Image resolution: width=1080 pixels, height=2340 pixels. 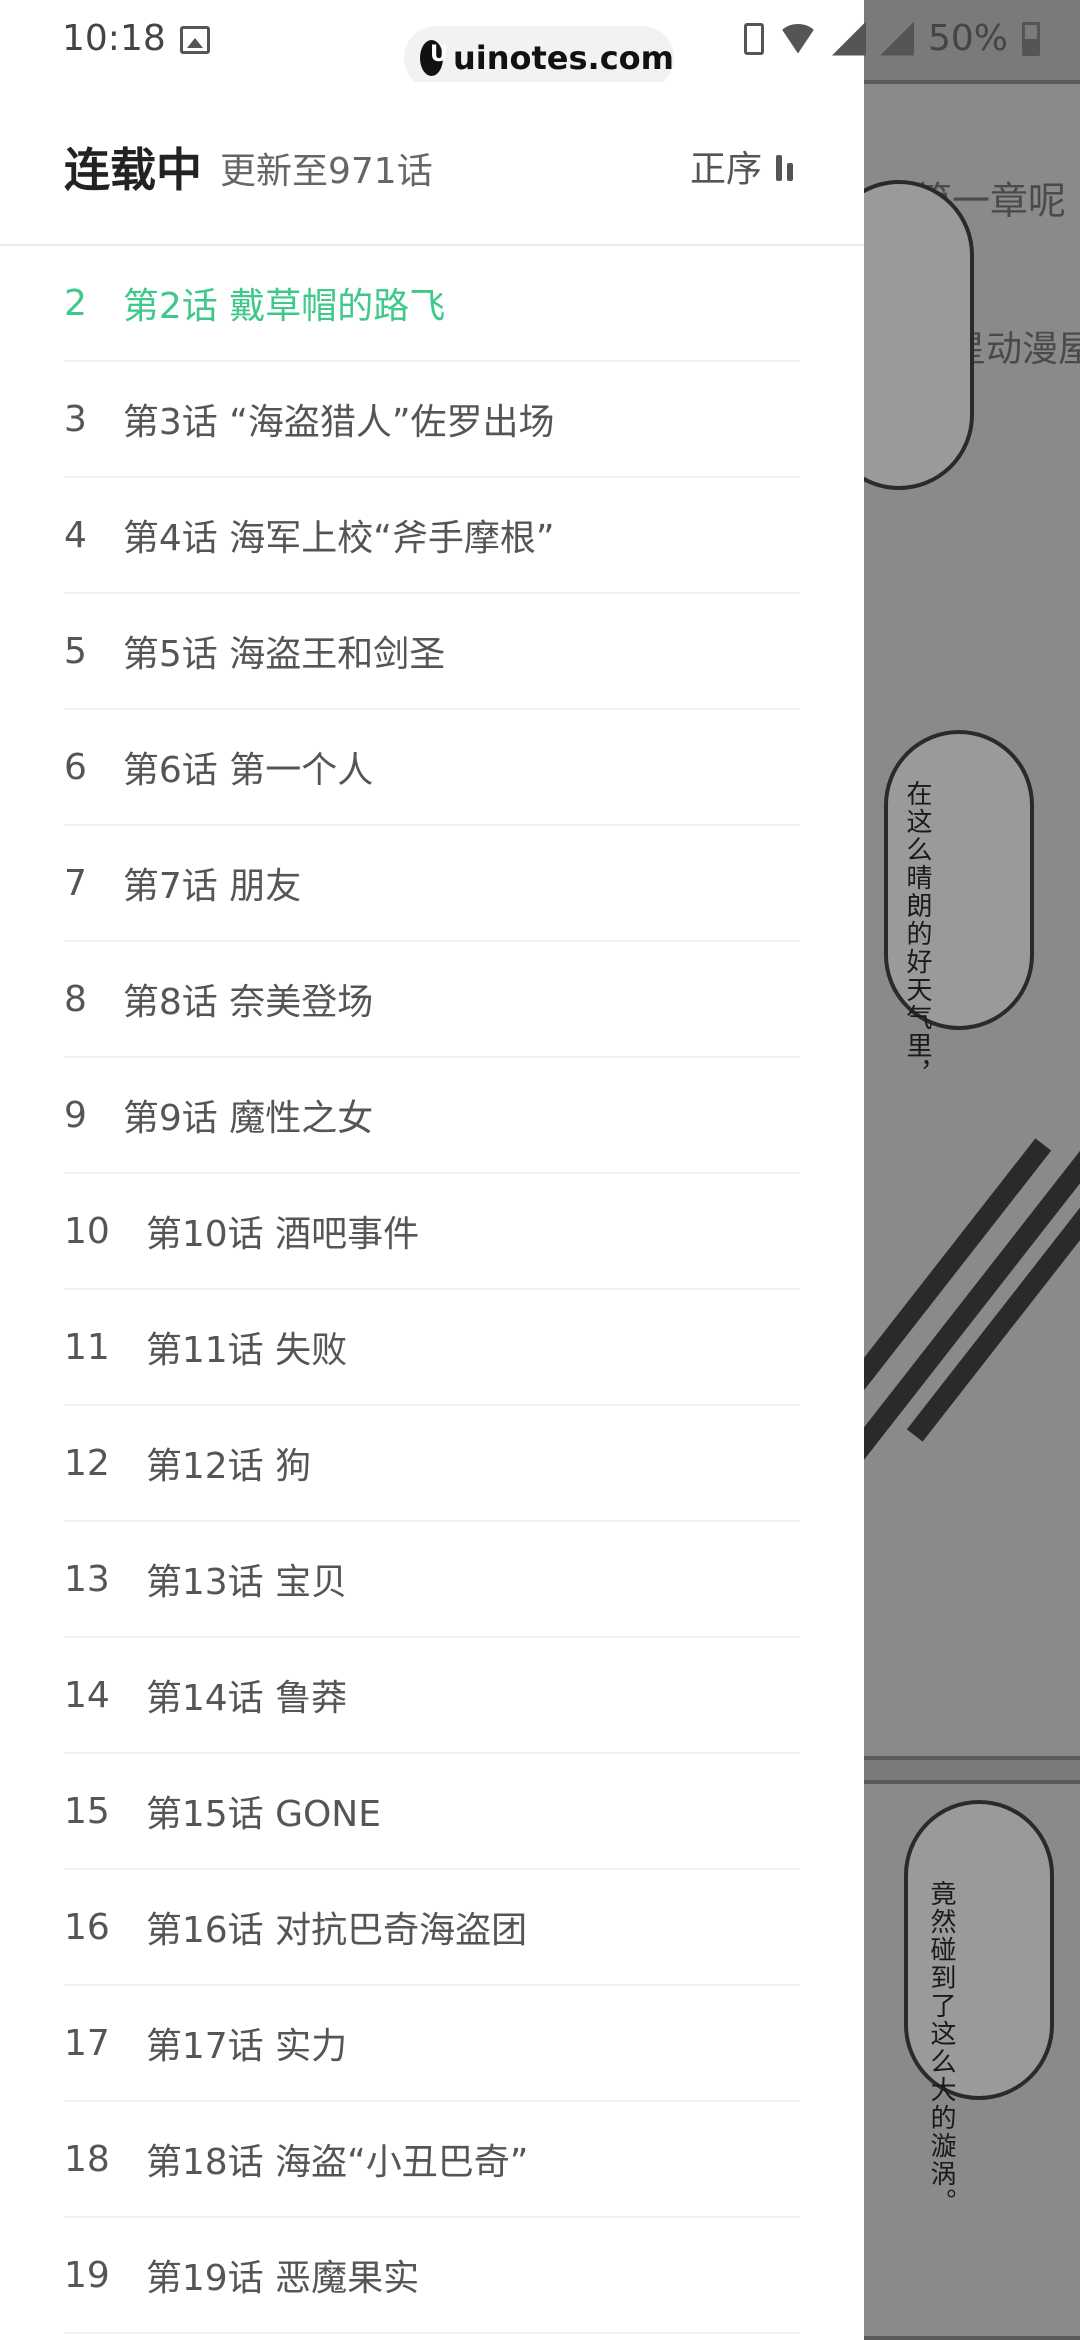 I want to click on chapter-item: 4 第4话 海军上校“斧手摩根”, so click(x=432, y=536).